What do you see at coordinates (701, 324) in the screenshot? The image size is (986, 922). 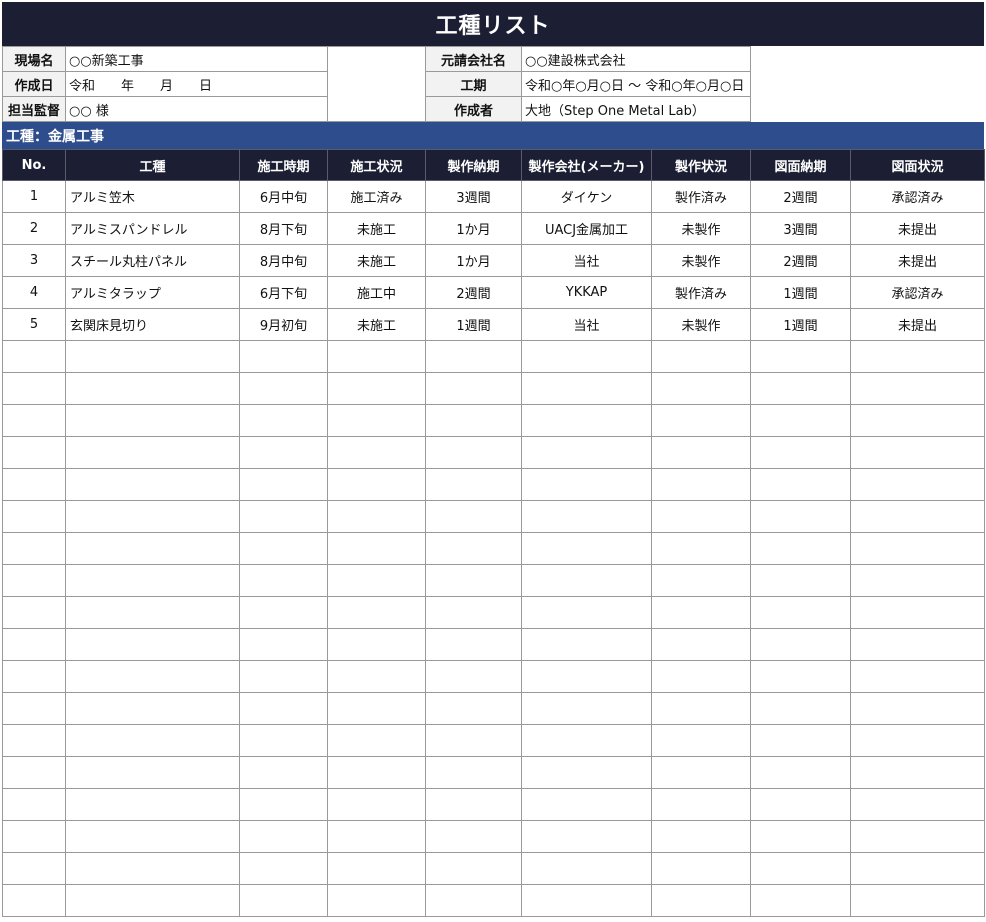 I see `cell-manufacture-status: 未製作` at bounding box center [701, 324].